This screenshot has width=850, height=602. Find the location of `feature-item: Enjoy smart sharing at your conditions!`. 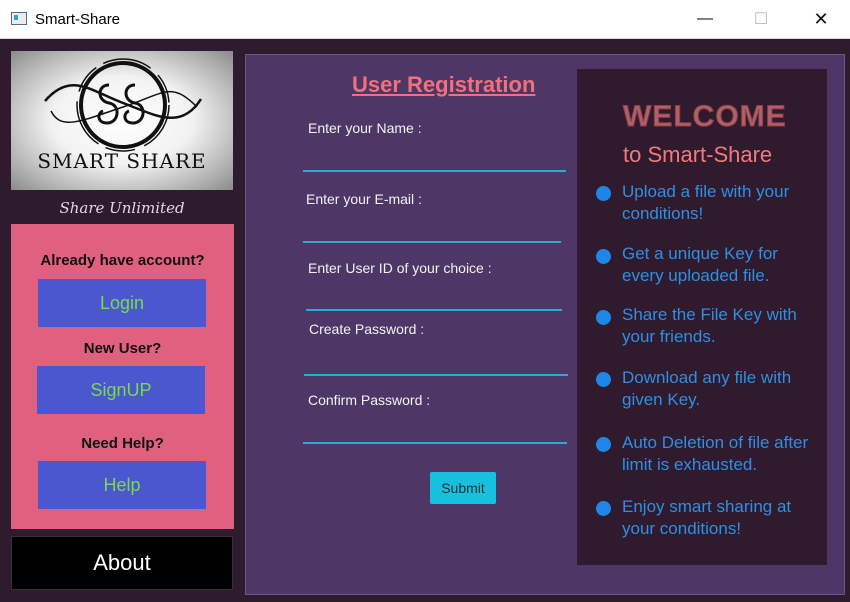

feature-item: Enjoy smart sharing at your conditions! is located at coordinates (707, 517).